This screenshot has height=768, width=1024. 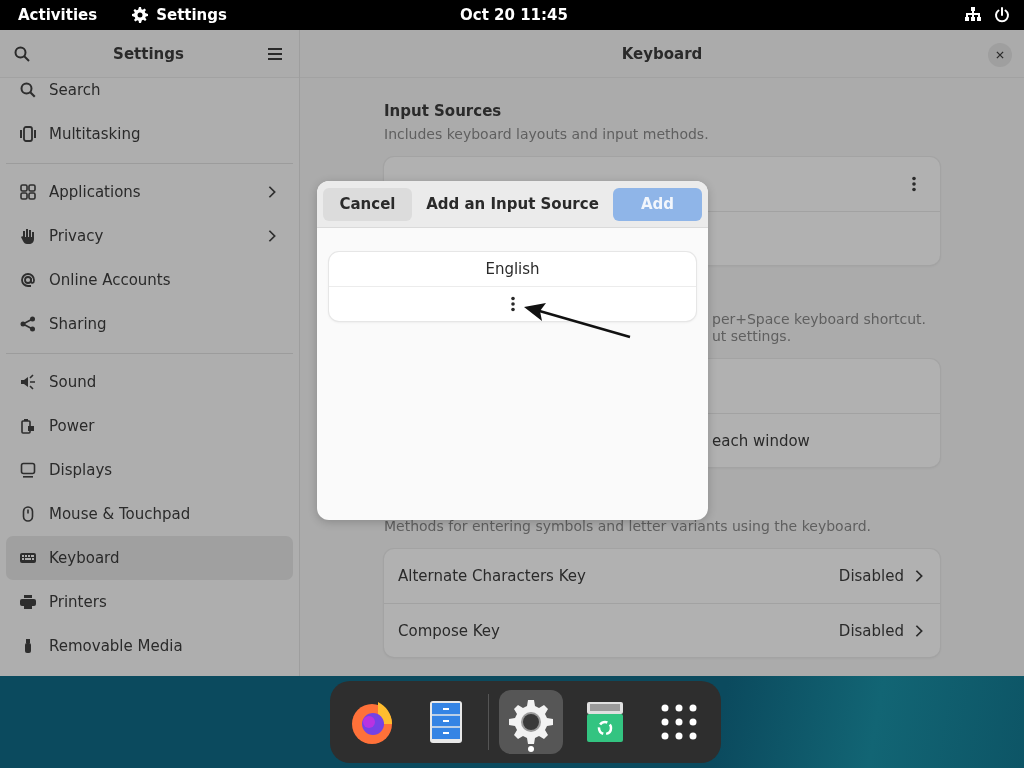 What do you see at coordinates (628, 526) in the screenshot?
I see `section-description: Methods for entering symbols and letter variants using the keyboard.` at bounding box center [628, 526].